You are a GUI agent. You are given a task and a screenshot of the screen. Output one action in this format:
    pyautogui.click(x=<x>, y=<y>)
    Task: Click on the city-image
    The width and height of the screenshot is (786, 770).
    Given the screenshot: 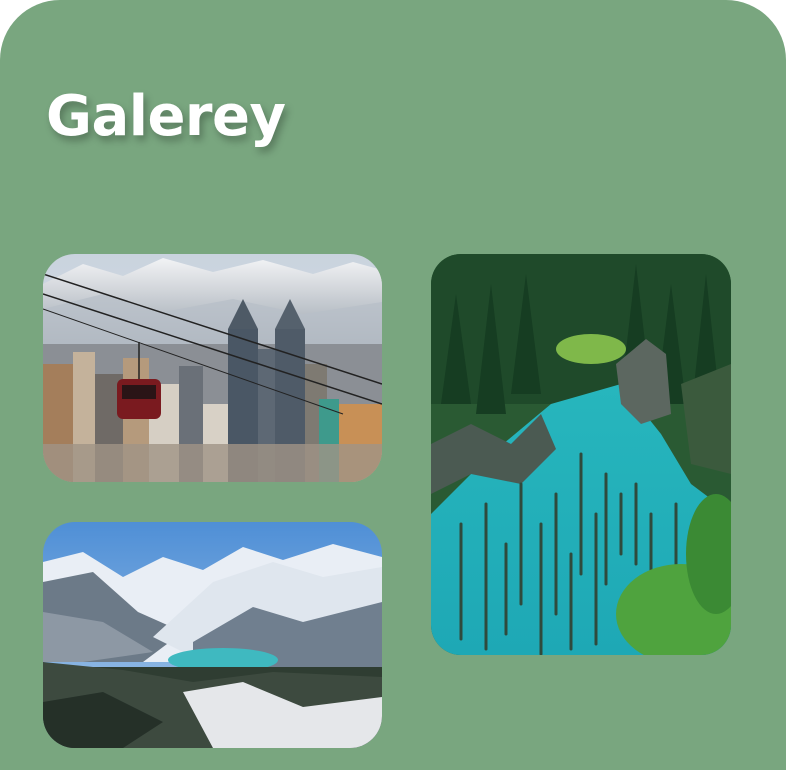 What is the action you would take?
    pyautogui.click(x=212, y=368)
    